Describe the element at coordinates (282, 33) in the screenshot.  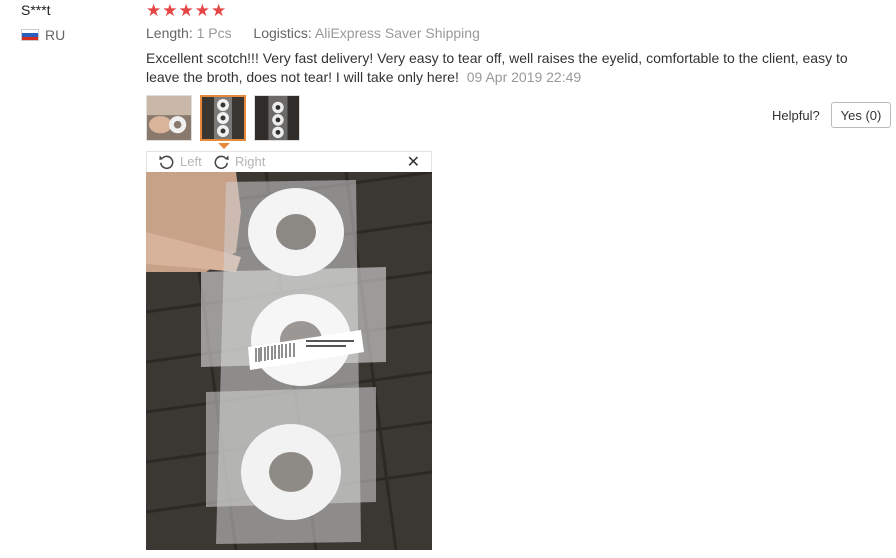
I see `logistics-label: Logistics:` at that location.